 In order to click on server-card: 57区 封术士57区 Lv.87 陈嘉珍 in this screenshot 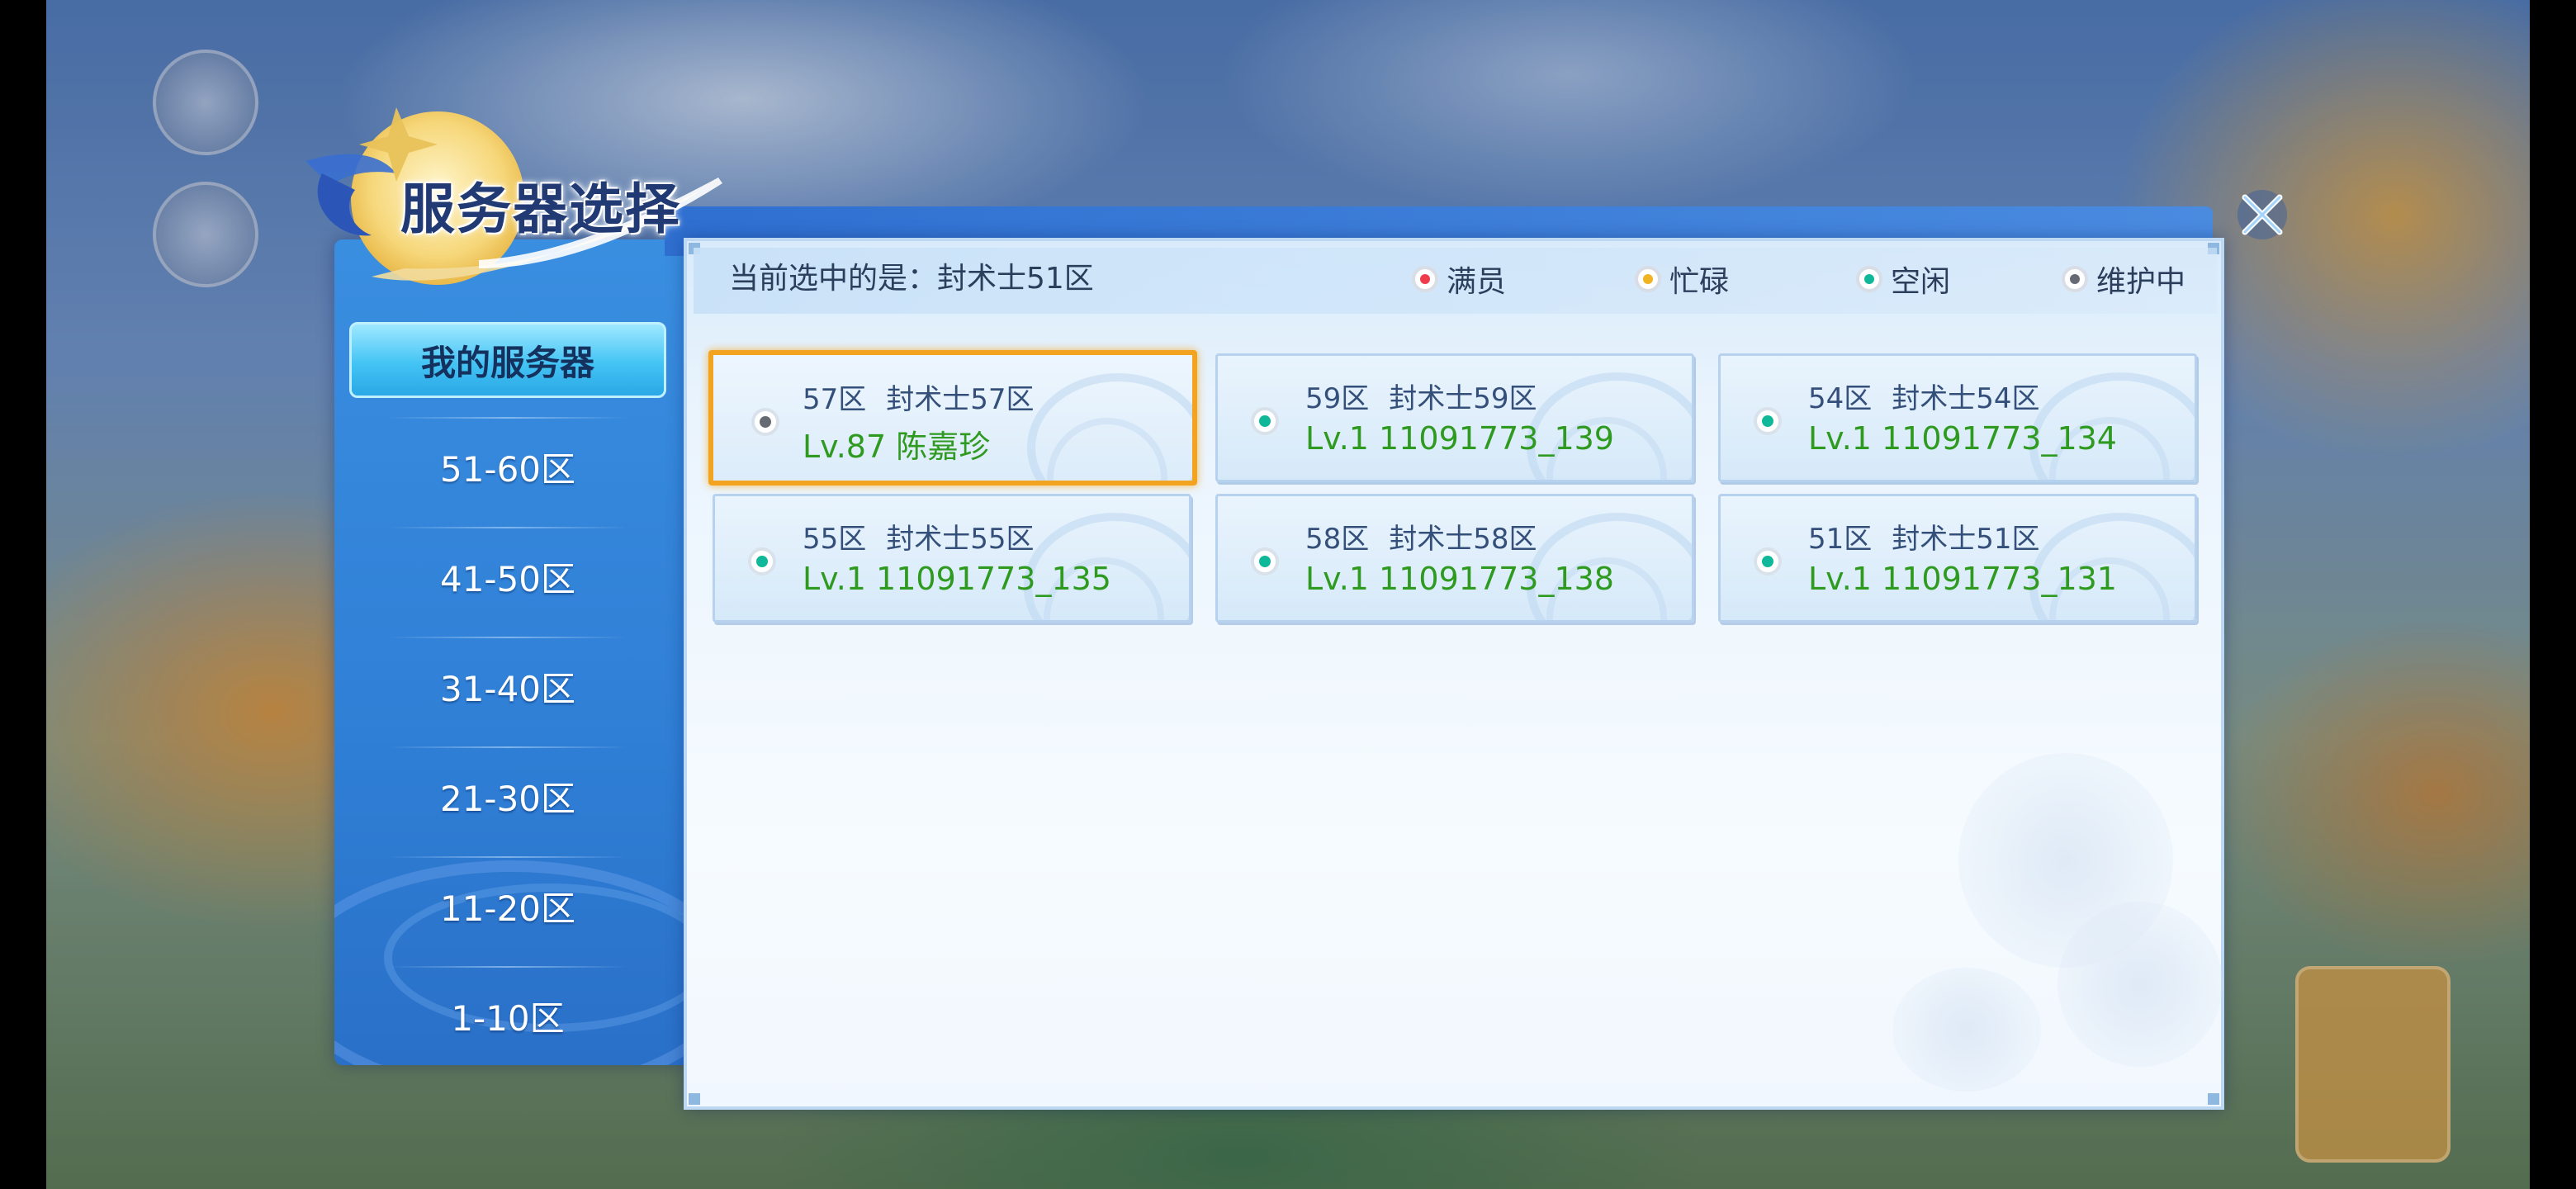, I will do `click(952, 418)`.